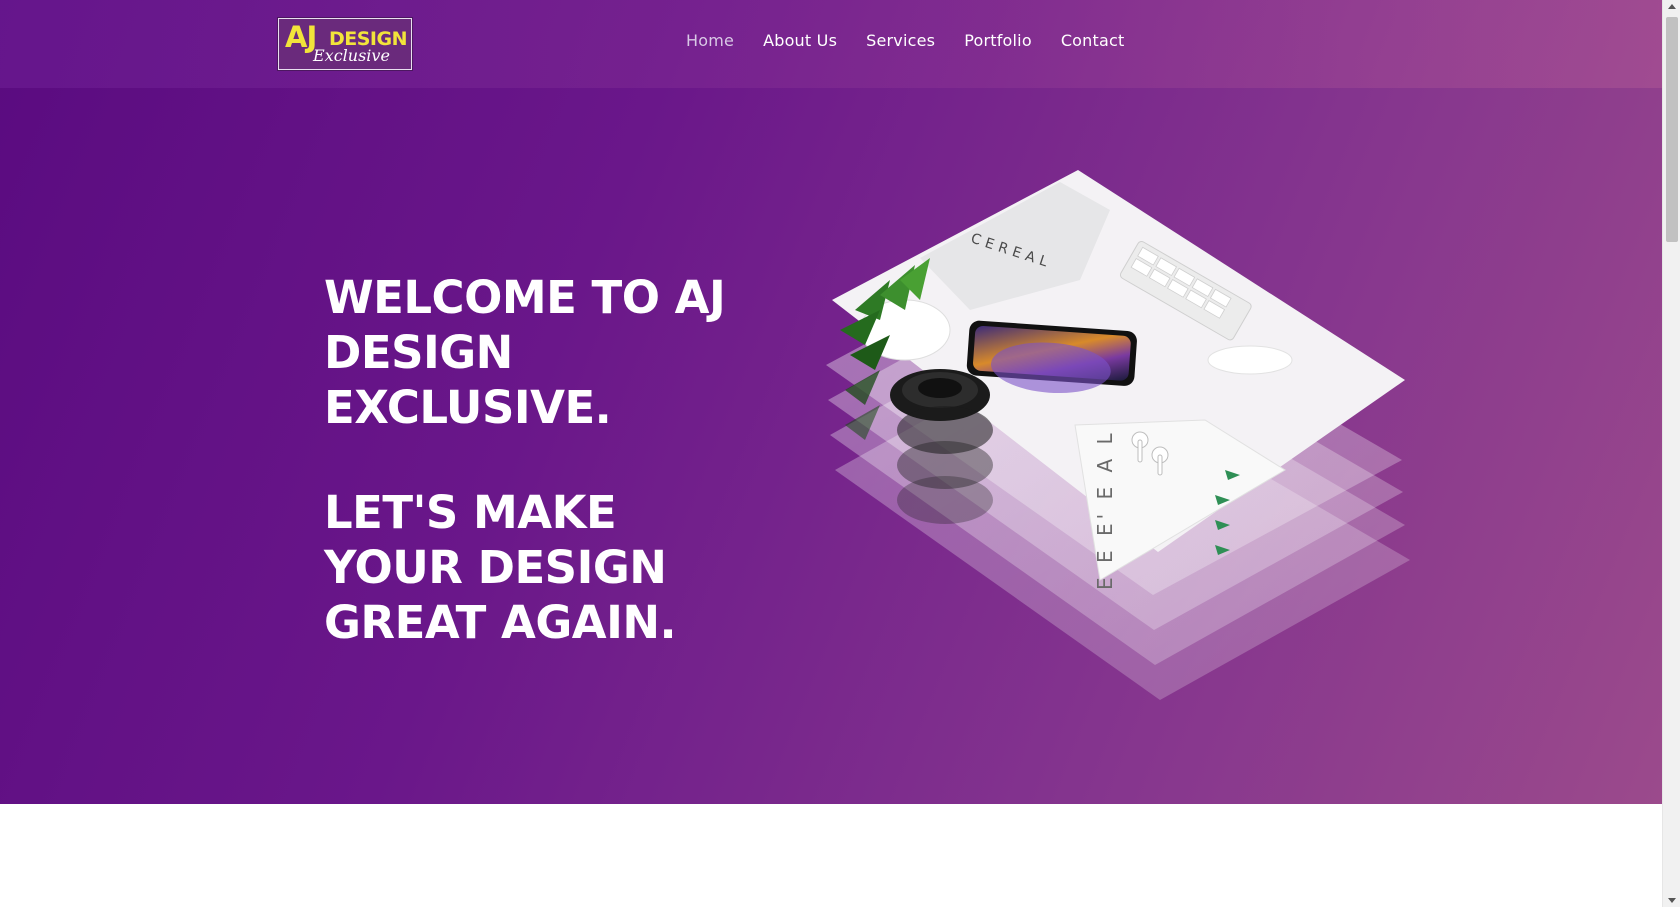 This screenshot has height=907, width=1680. Describe the element at coordinates (468, 407) in the screenshot. I see `headline-line: EXCLUSIVE.` at that location.